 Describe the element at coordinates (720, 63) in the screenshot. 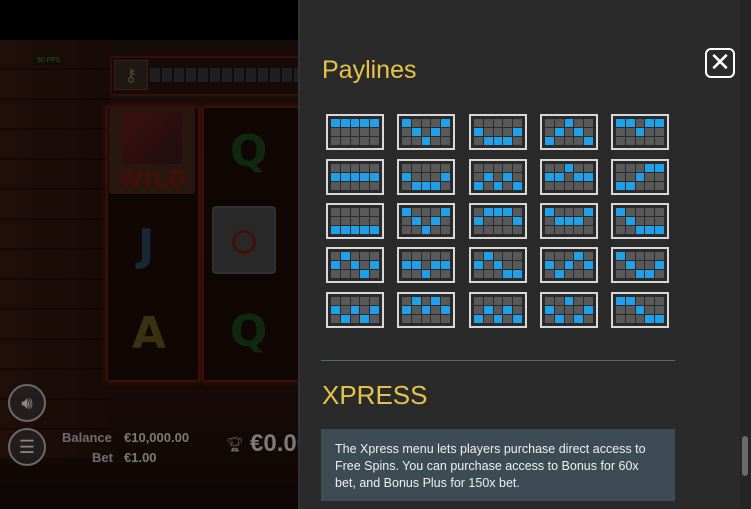

I see `close-icon: ✕` at that location.